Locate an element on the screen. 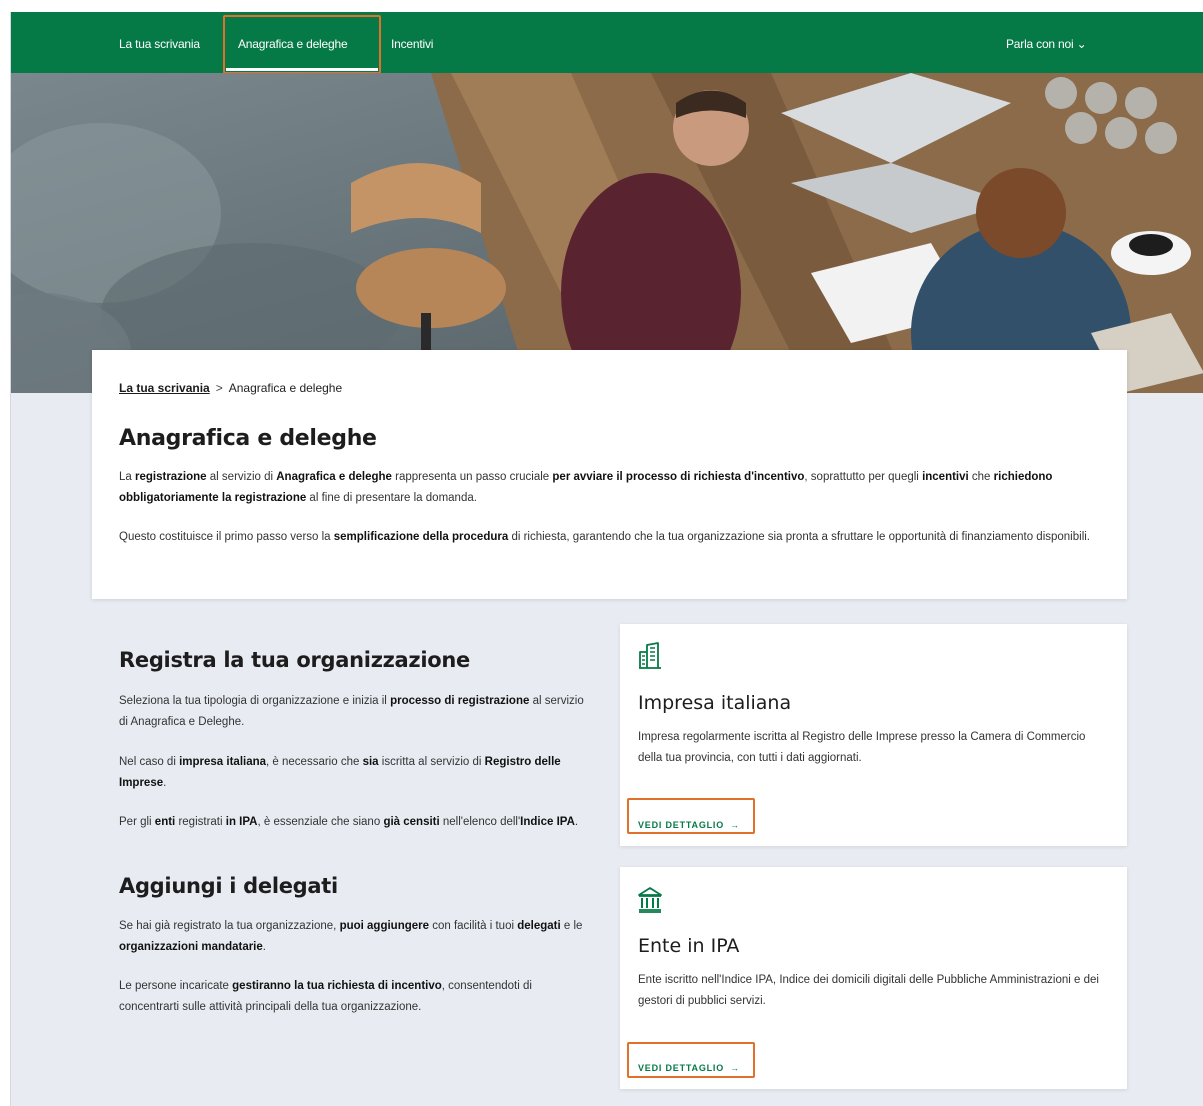 Image resolution: width=1203 pixels, height=1106 pixels. emphasis-text: processo di registrazione is located at coordinates (460, 701).